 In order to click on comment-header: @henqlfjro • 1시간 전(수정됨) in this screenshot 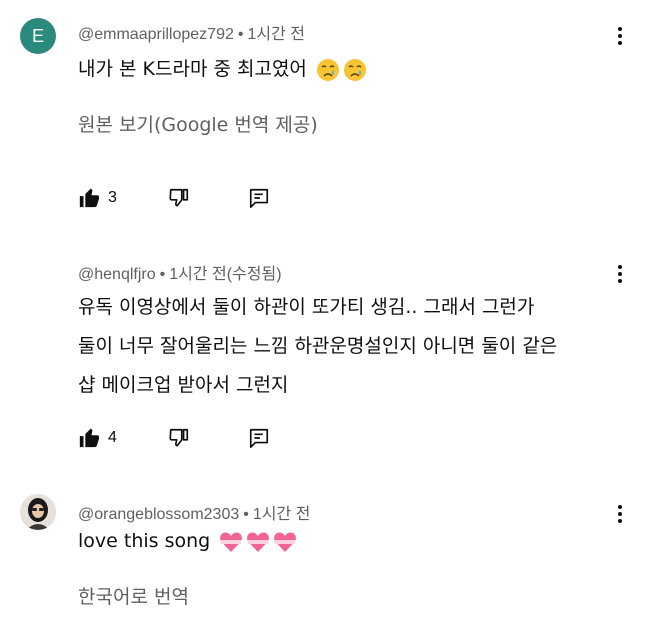, I will do `click(180, 272)`.